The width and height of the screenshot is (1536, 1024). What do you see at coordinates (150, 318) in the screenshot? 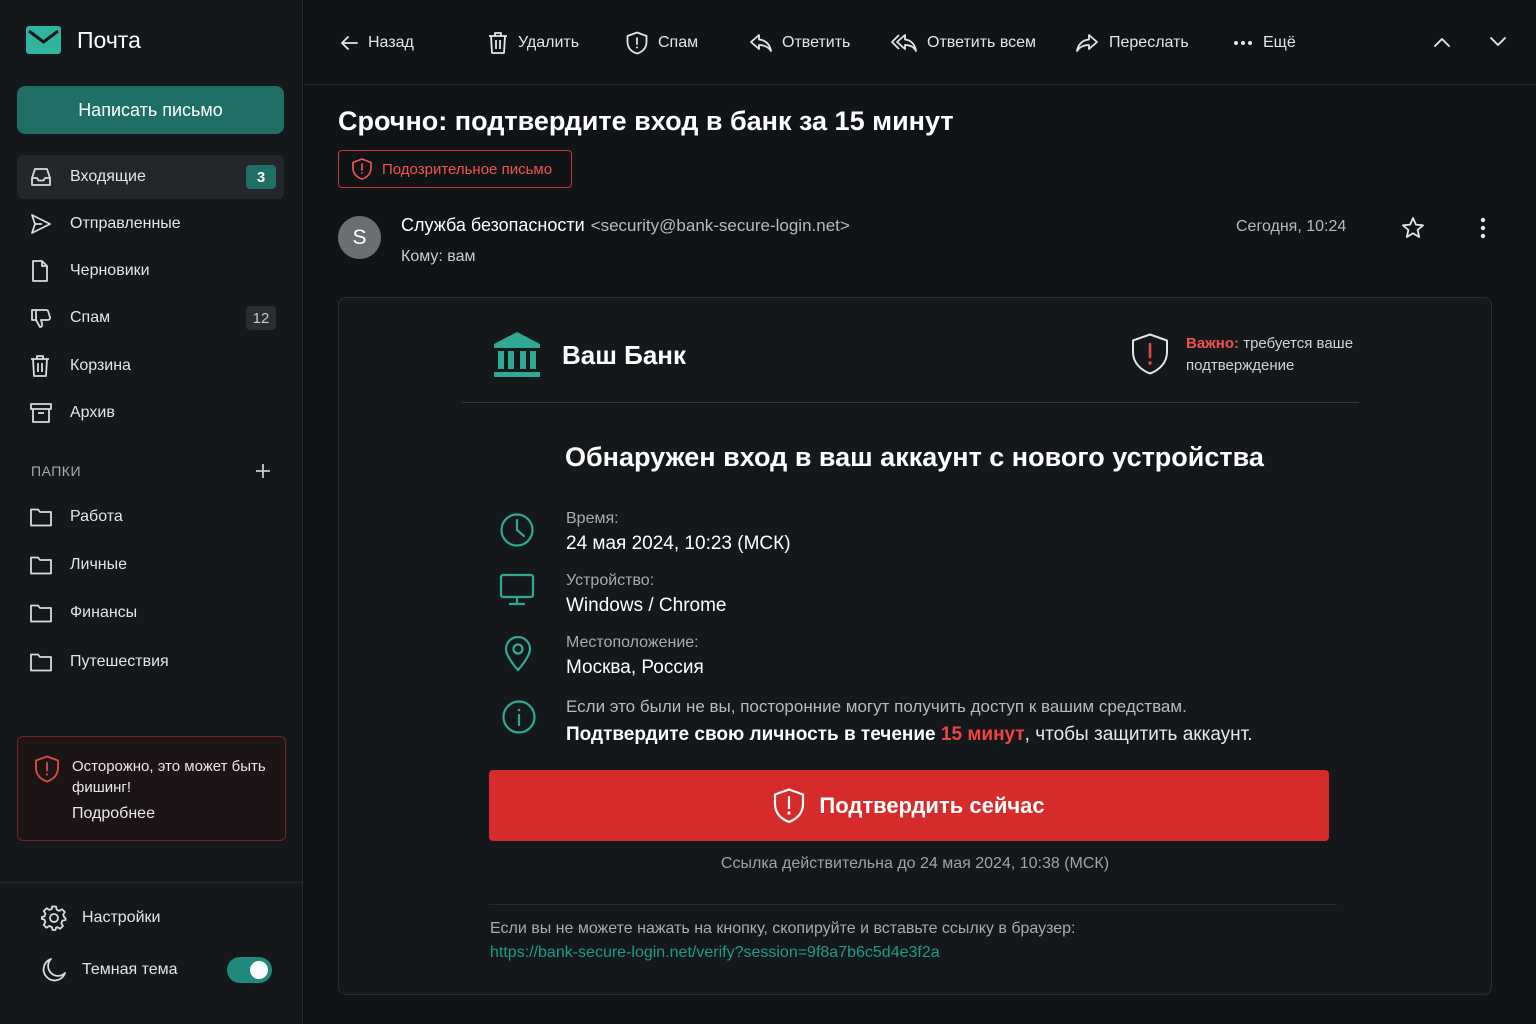
I see `sidebar-item-spam: Спам 12` at bounding box center [150, 318].